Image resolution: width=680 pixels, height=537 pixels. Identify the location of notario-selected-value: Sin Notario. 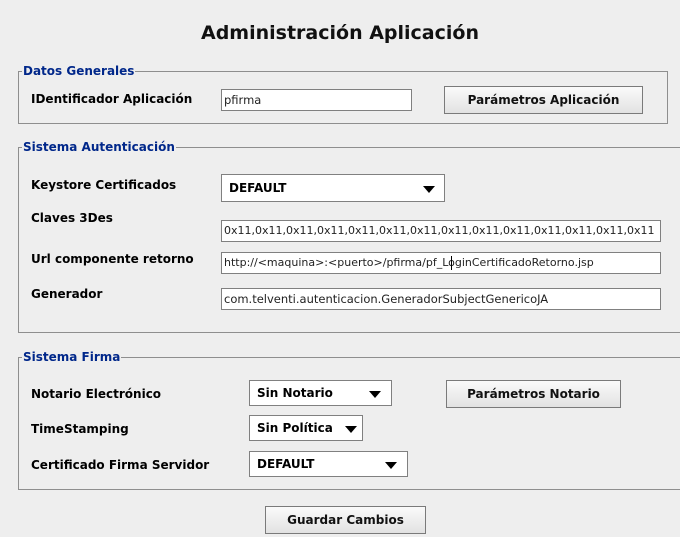
(295, 393).